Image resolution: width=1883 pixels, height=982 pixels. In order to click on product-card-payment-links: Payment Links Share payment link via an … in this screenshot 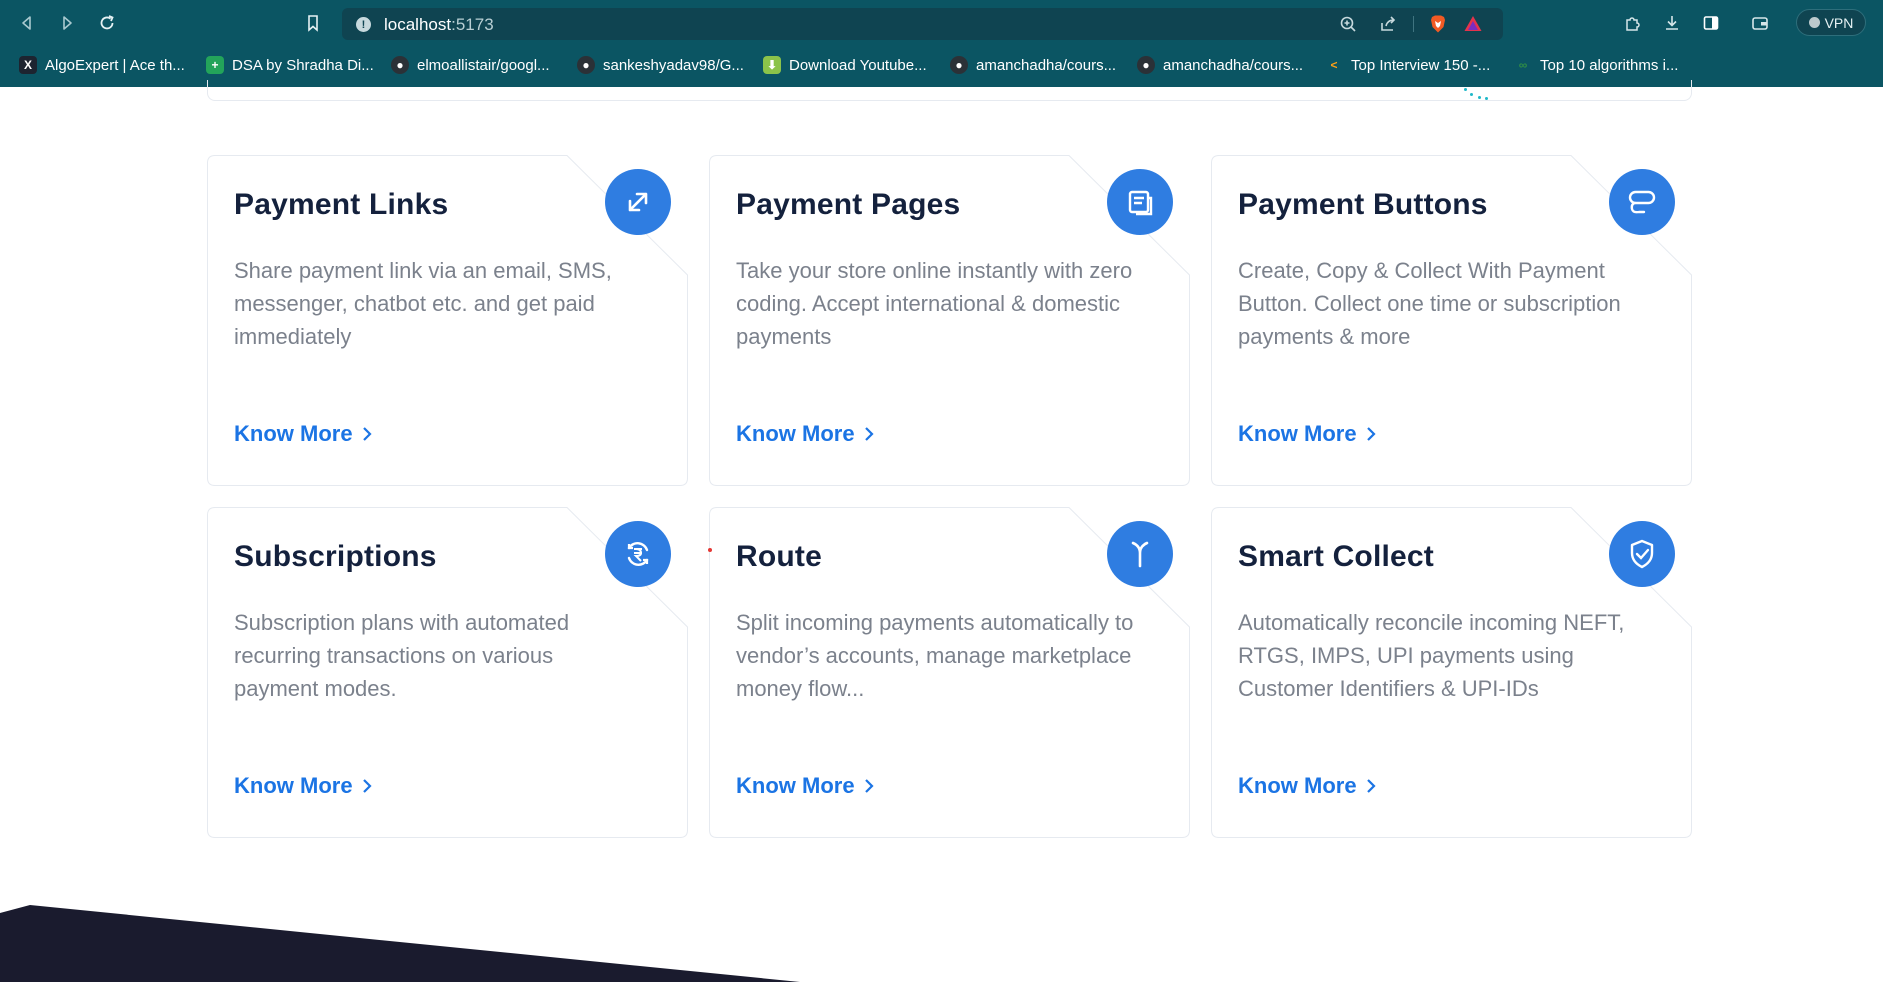, I will do `click(447, 320)`.